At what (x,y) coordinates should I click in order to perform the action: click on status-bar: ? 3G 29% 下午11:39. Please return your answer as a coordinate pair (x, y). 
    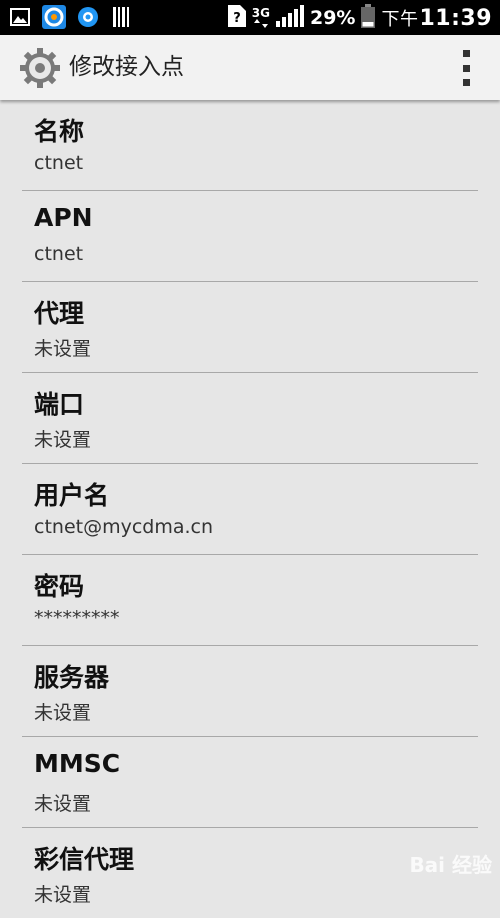
    Looking at the image, I should click on (250, 17).